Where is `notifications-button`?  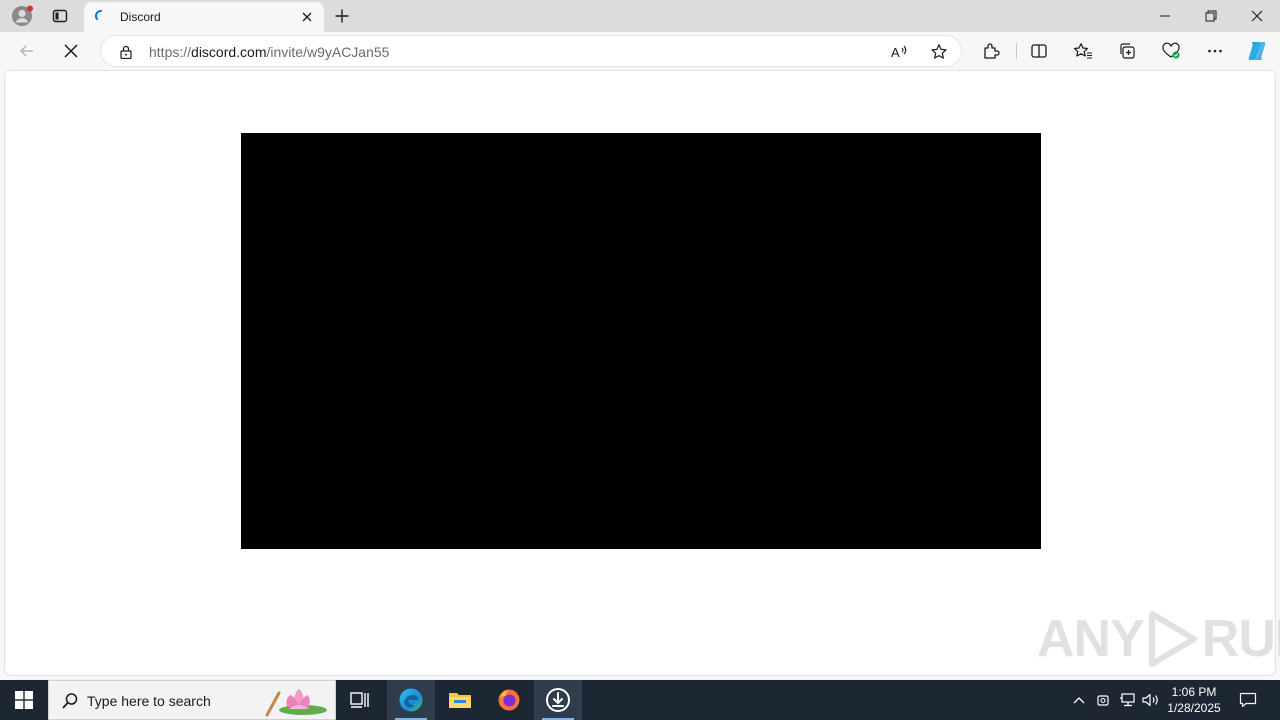
notifications-button is located at coordinates (1248, 700).